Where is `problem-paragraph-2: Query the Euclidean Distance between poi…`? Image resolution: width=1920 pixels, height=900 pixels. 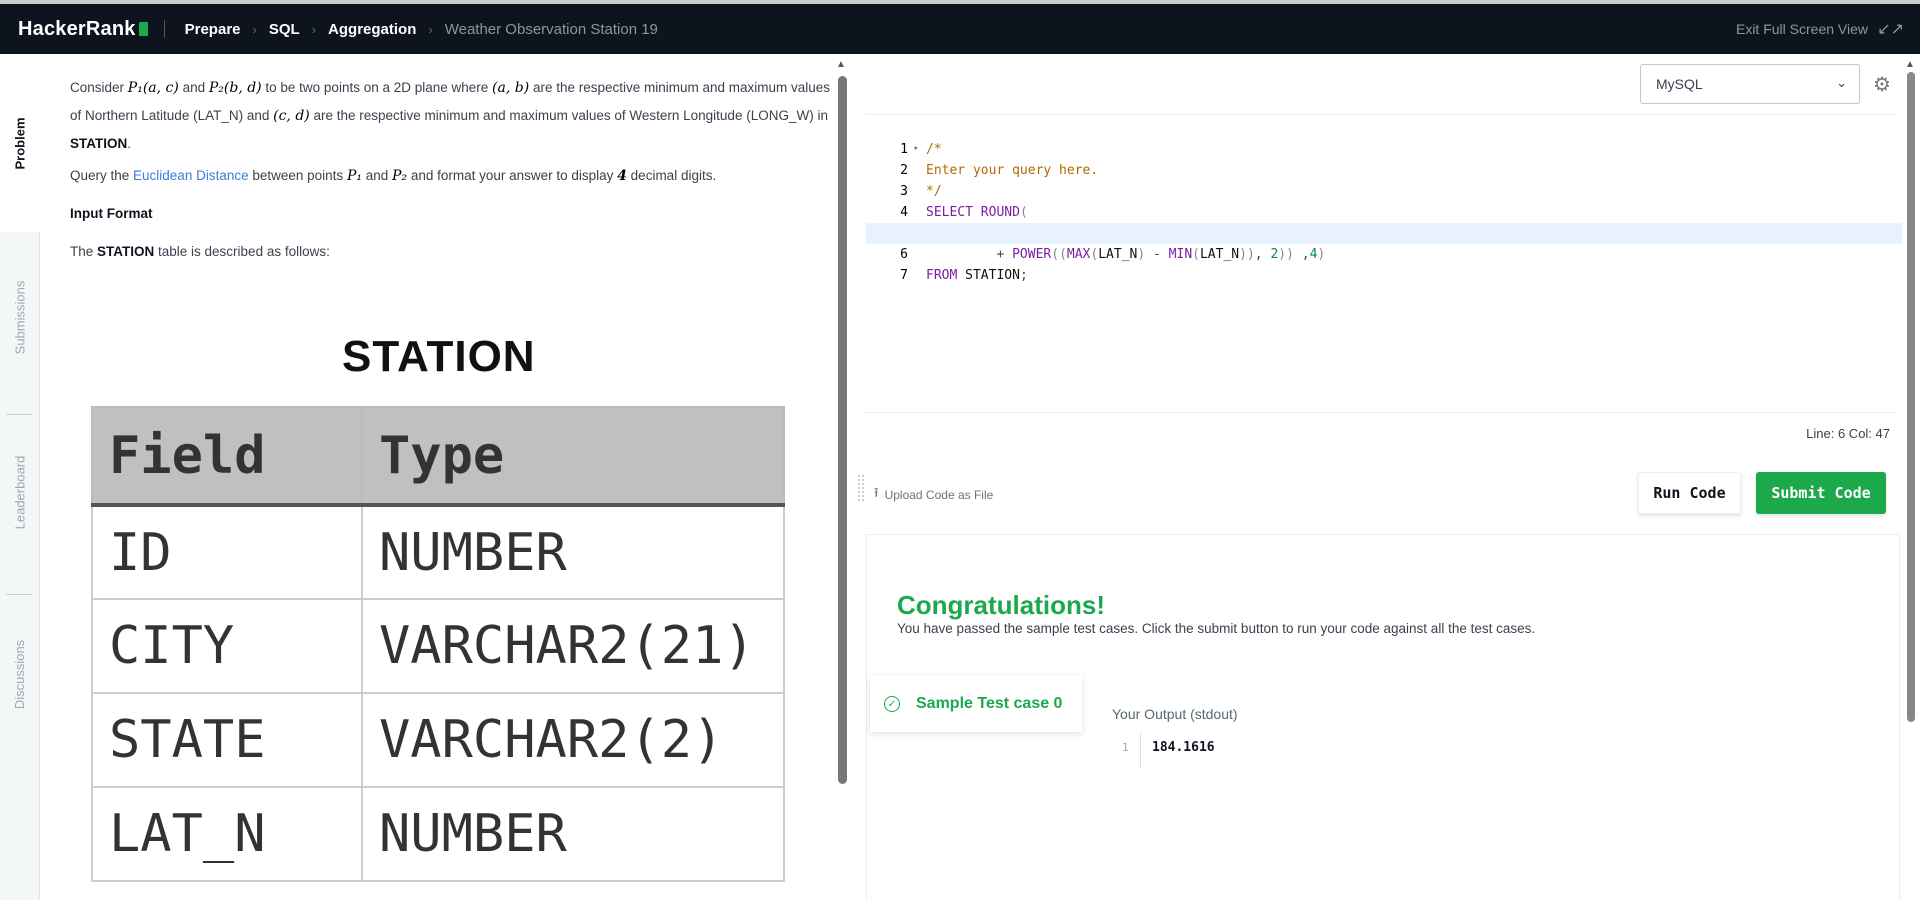
problem-paragraph-2: Query the Euclidean Distance between poi… is located at coordinates (452, 176).